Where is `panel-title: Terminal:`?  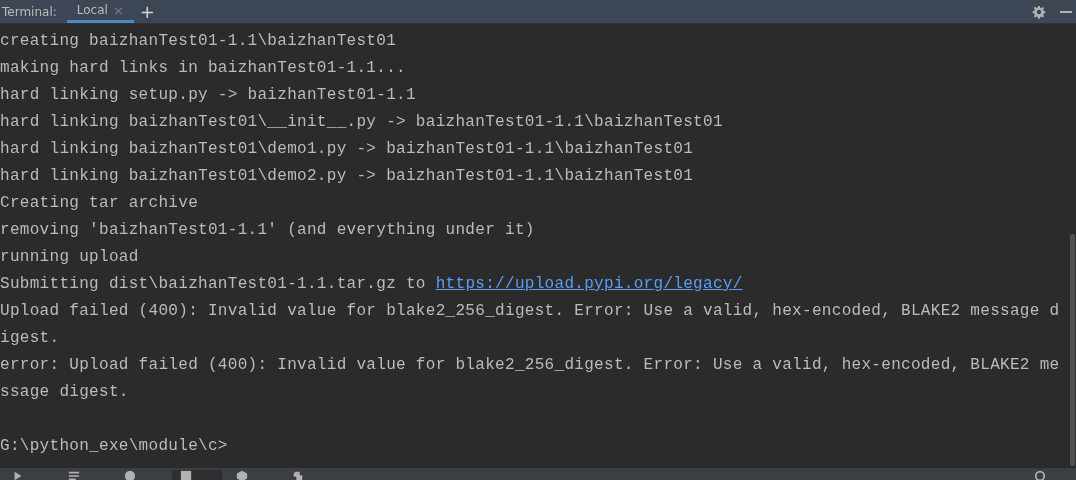 panel-title: Terminal: is located at coordinates (29, 11).